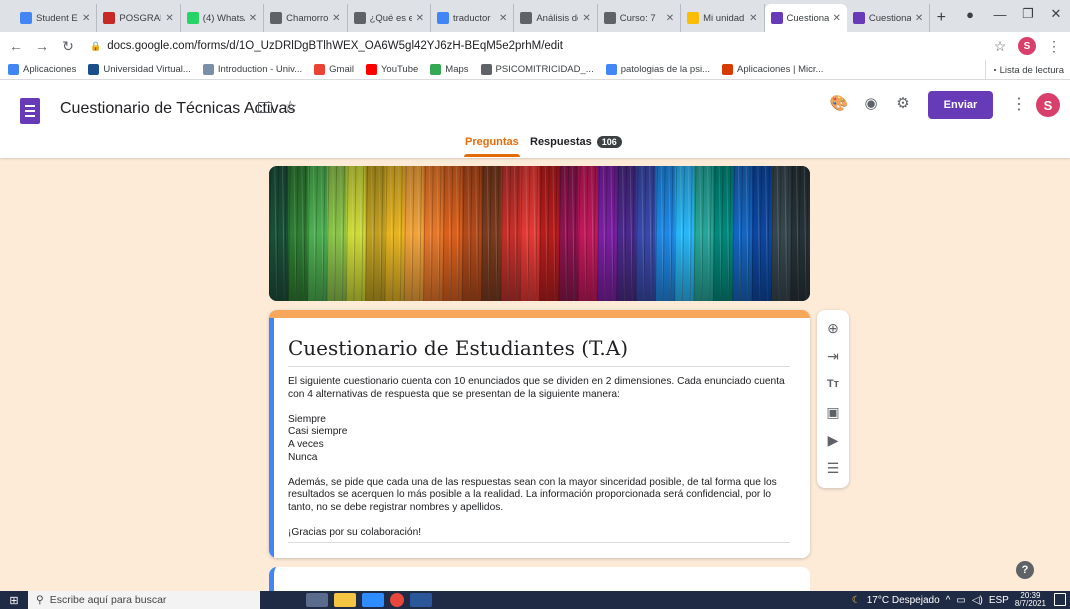 This screenshot has height=609, width=1070. What do you see at coordinates (399, 69) in the screenshot?
I see `bookmark-label: YouTube` at bounding box center [399, 69].